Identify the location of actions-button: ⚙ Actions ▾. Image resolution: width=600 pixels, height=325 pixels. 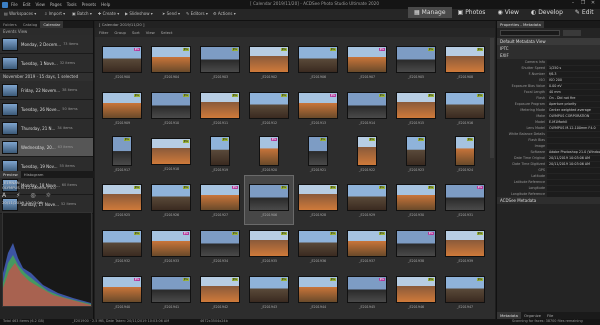
(224, 13).